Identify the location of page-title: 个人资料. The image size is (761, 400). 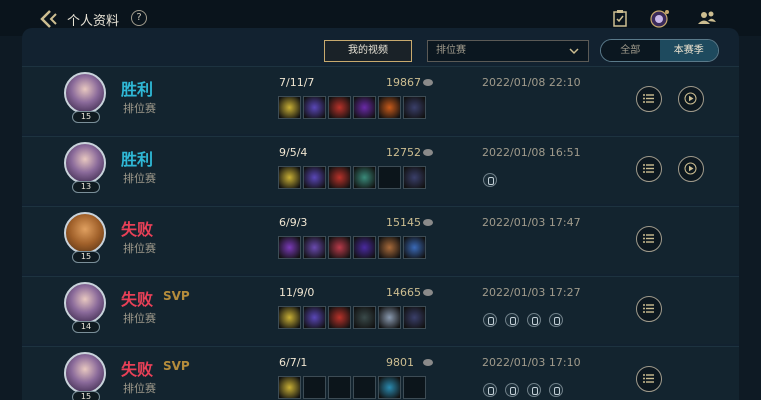
(93, 21).